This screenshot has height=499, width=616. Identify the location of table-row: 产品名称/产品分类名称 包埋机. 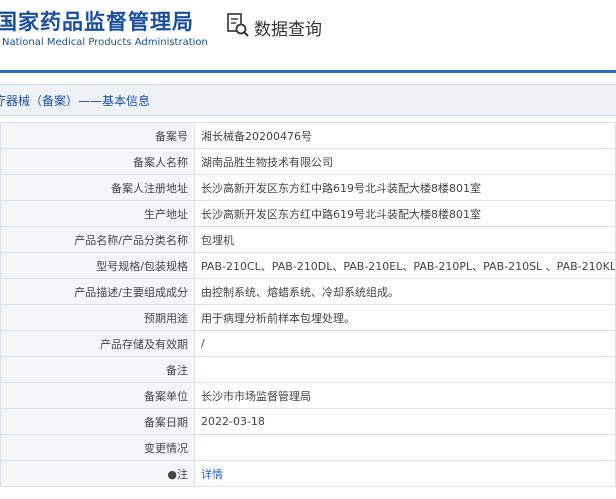
(308, 239).